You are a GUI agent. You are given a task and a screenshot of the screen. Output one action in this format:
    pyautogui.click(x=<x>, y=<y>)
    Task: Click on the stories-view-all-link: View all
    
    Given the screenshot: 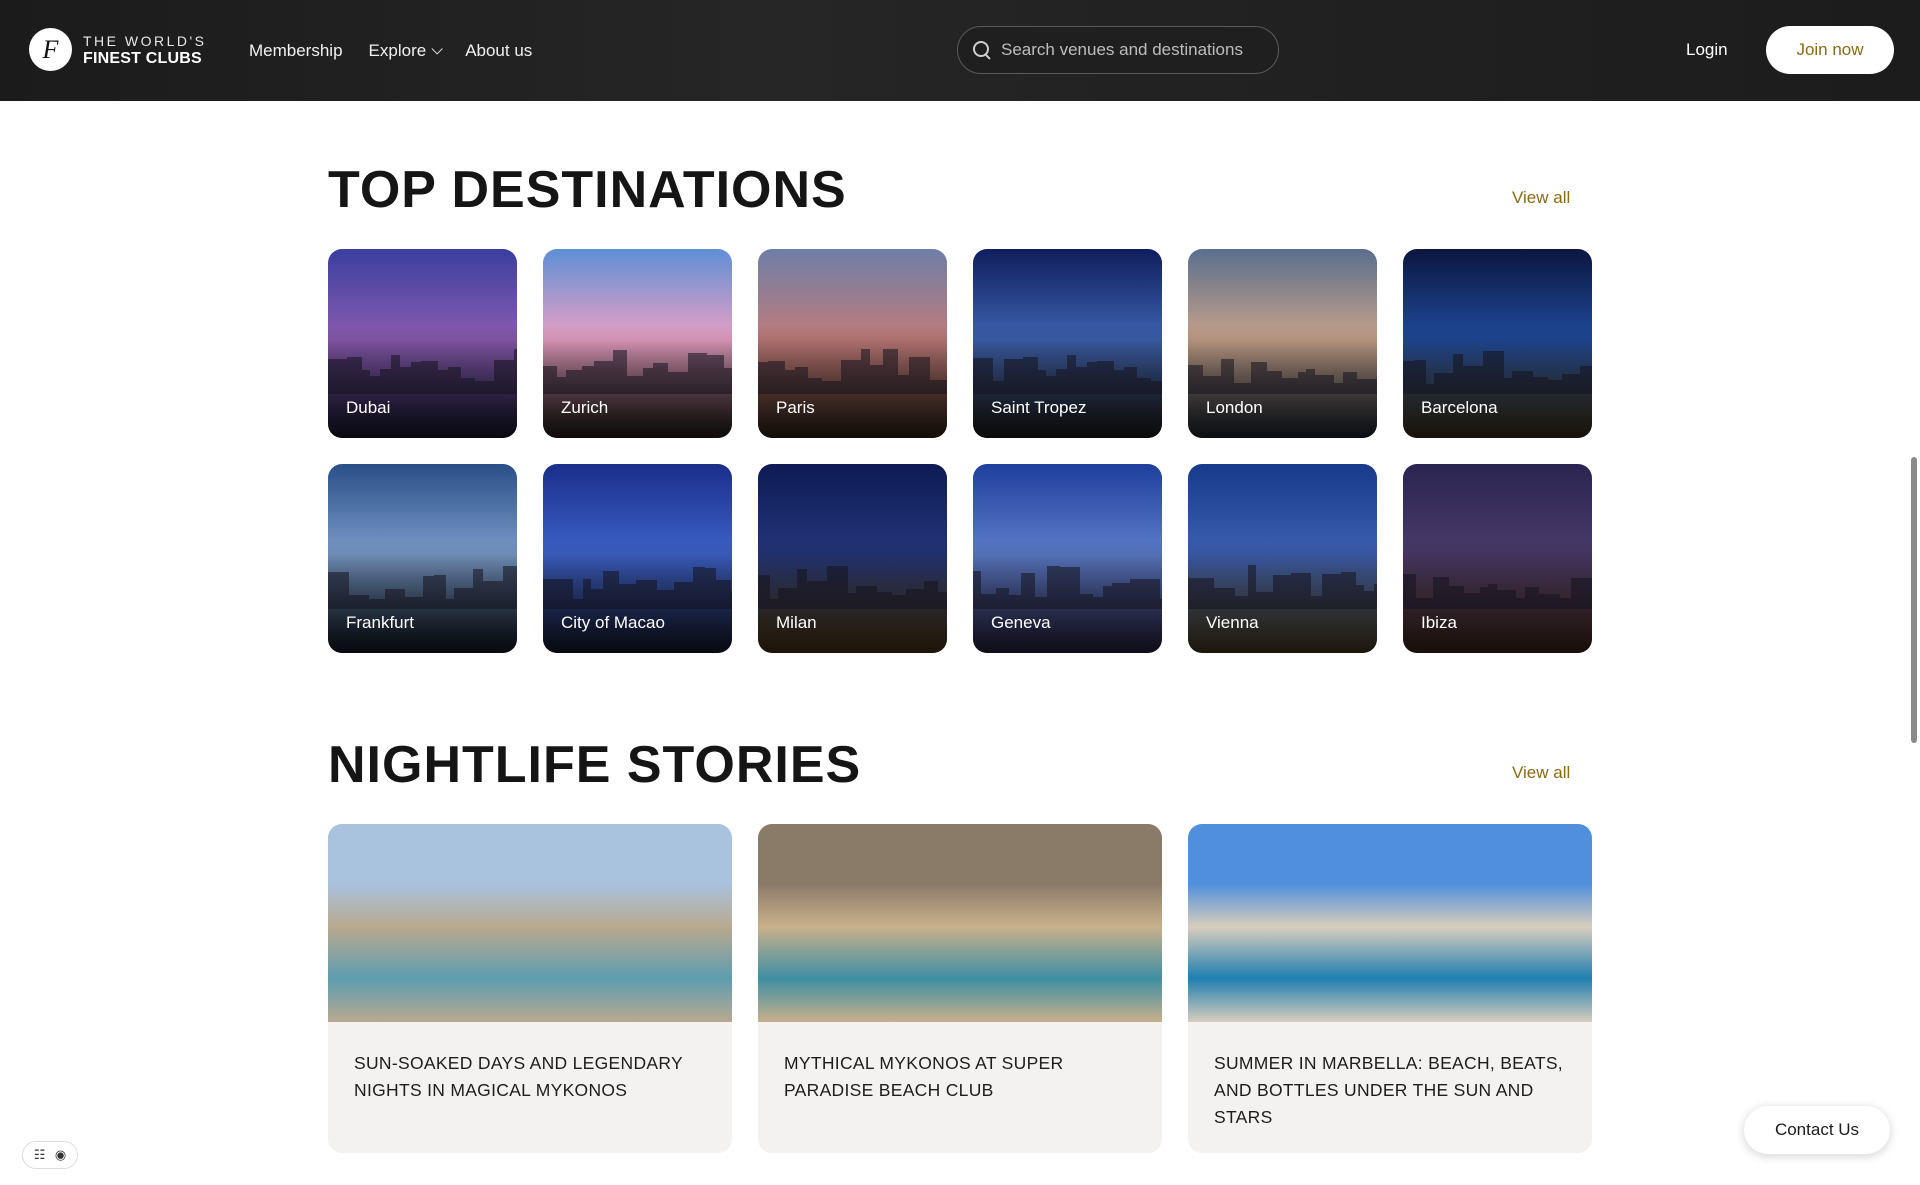 What is the action you would take?
    pyautogui.click(x=1541, y=773)
    